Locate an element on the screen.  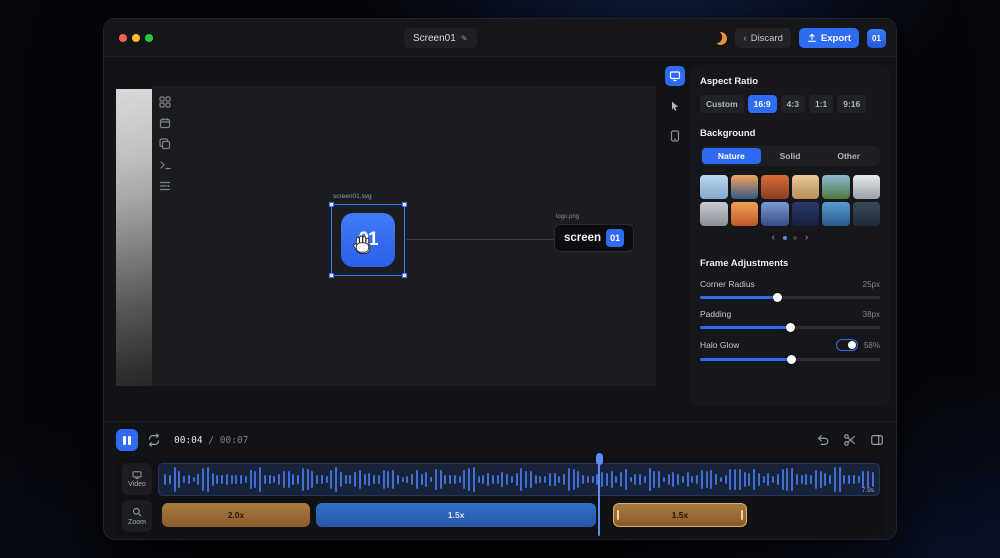
calendar-icon is located at coordinates (165, 123).